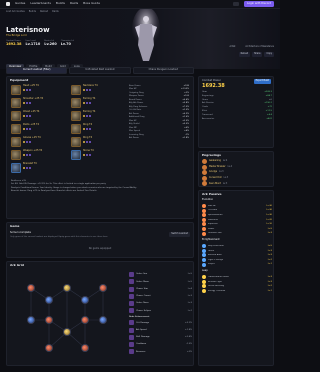 The width and height of the screenshot is (320, 372). I want to click on engraving-icon, so click(204, 178).